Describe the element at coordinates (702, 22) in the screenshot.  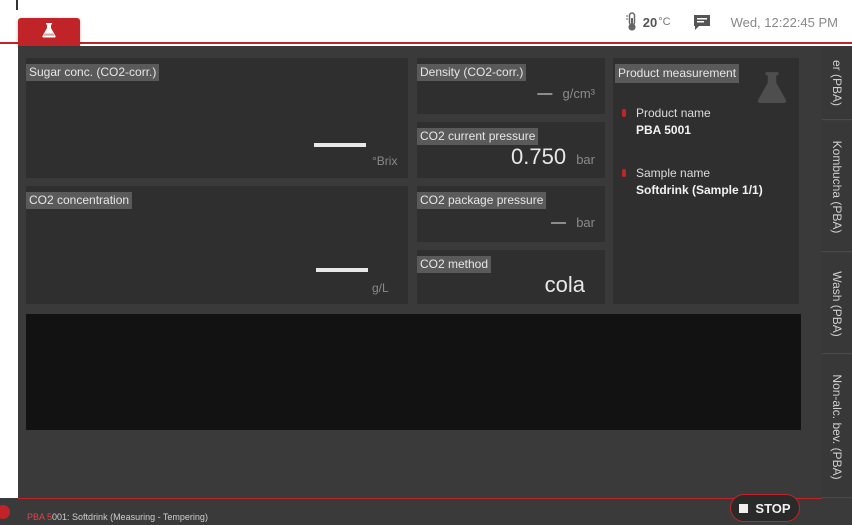
I see `message-icon` at that location.